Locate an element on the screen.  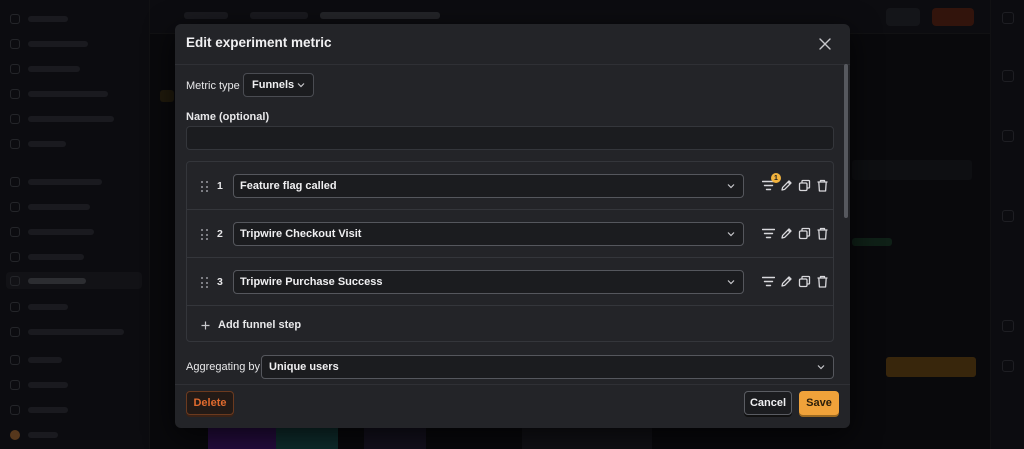
delete-button: Delete is located at coordinates (210, 403).